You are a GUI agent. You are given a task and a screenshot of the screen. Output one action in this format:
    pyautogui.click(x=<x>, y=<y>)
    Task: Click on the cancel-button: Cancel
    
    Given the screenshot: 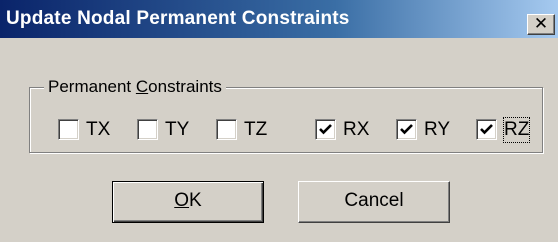 What is the action you would take?
    pyautogui.click(x=374, y=202)
    